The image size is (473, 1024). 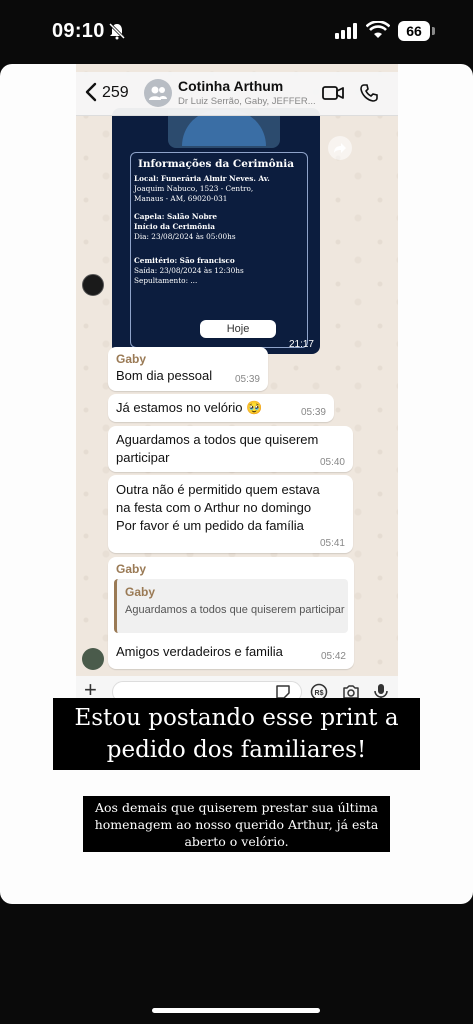 I want to click on battery-tip, so click(x=433, y=31).